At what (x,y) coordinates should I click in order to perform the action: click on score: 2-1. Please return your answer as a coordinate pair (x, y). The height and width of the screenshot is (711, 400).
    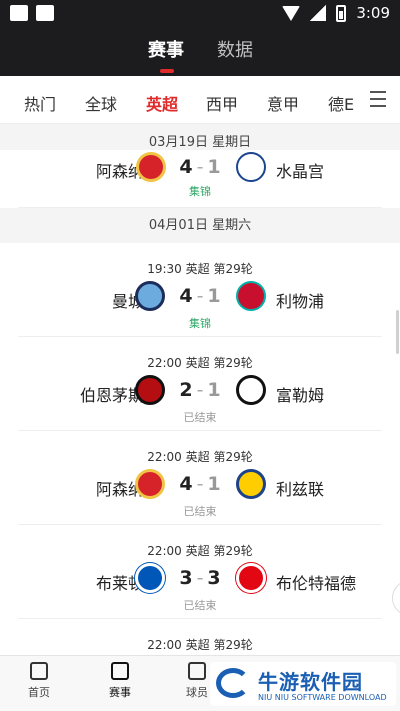
    Looking at the image, I should click on (202, 390).